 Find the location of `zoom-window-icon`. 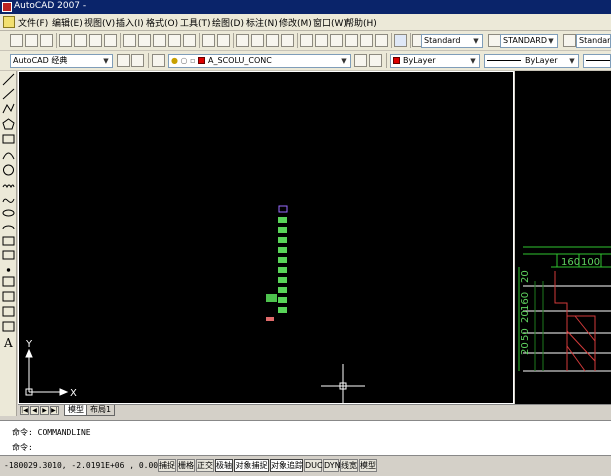

zoom-window-icon is located at coordinates (272, 40).